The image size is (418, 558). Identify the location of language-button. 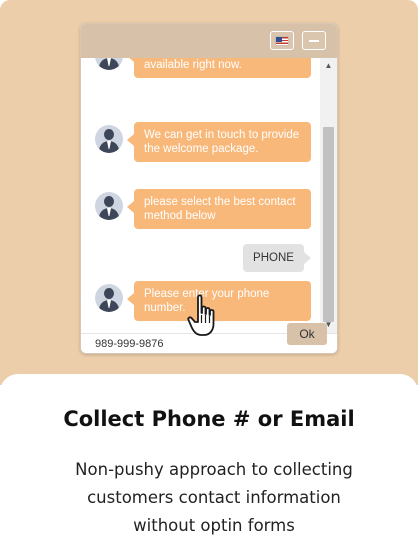
(282, 40).